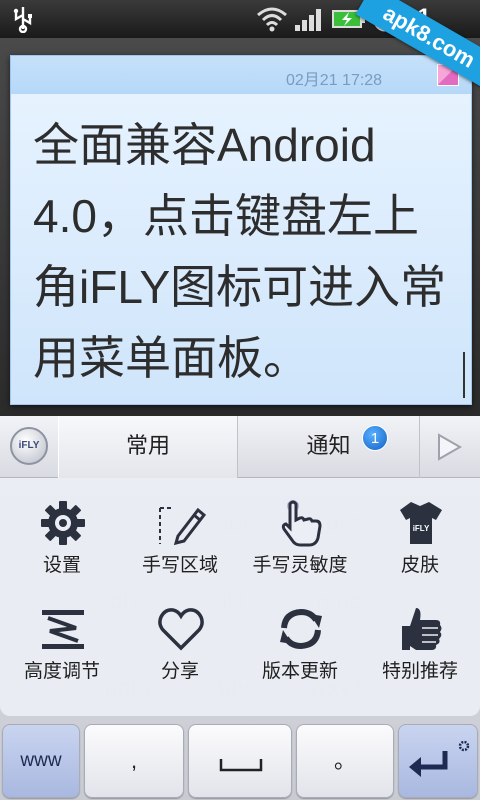 This screenshot has height=800, width=480. I want to click on note-header: 02月21 17:28, so click(241, 75).